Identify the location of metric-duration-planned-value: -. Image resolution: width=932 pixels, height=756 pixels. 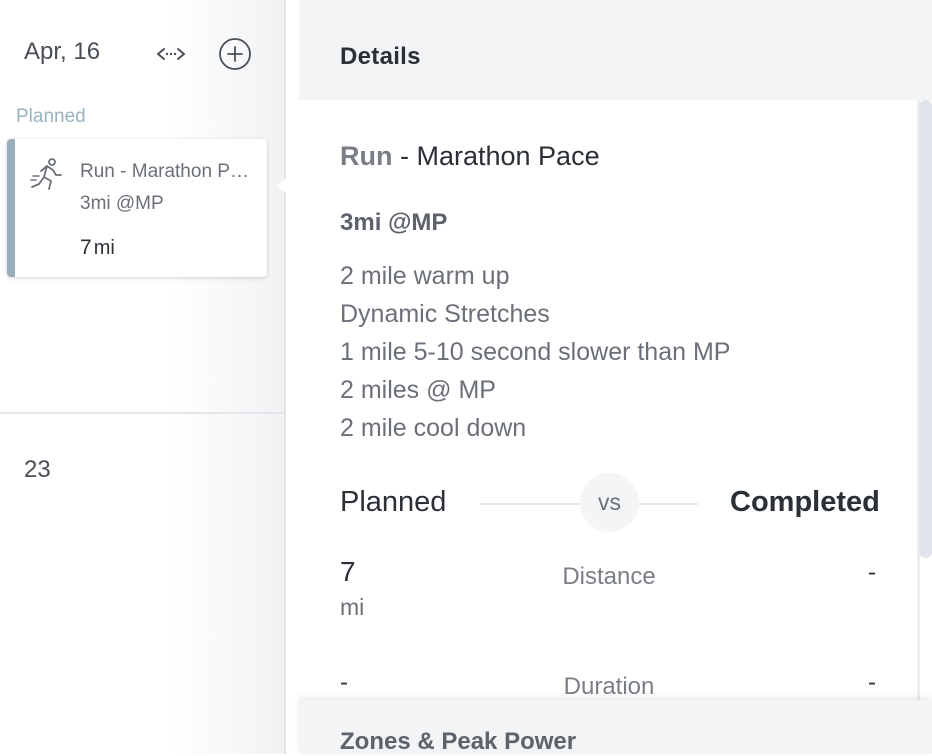
(344, 682).